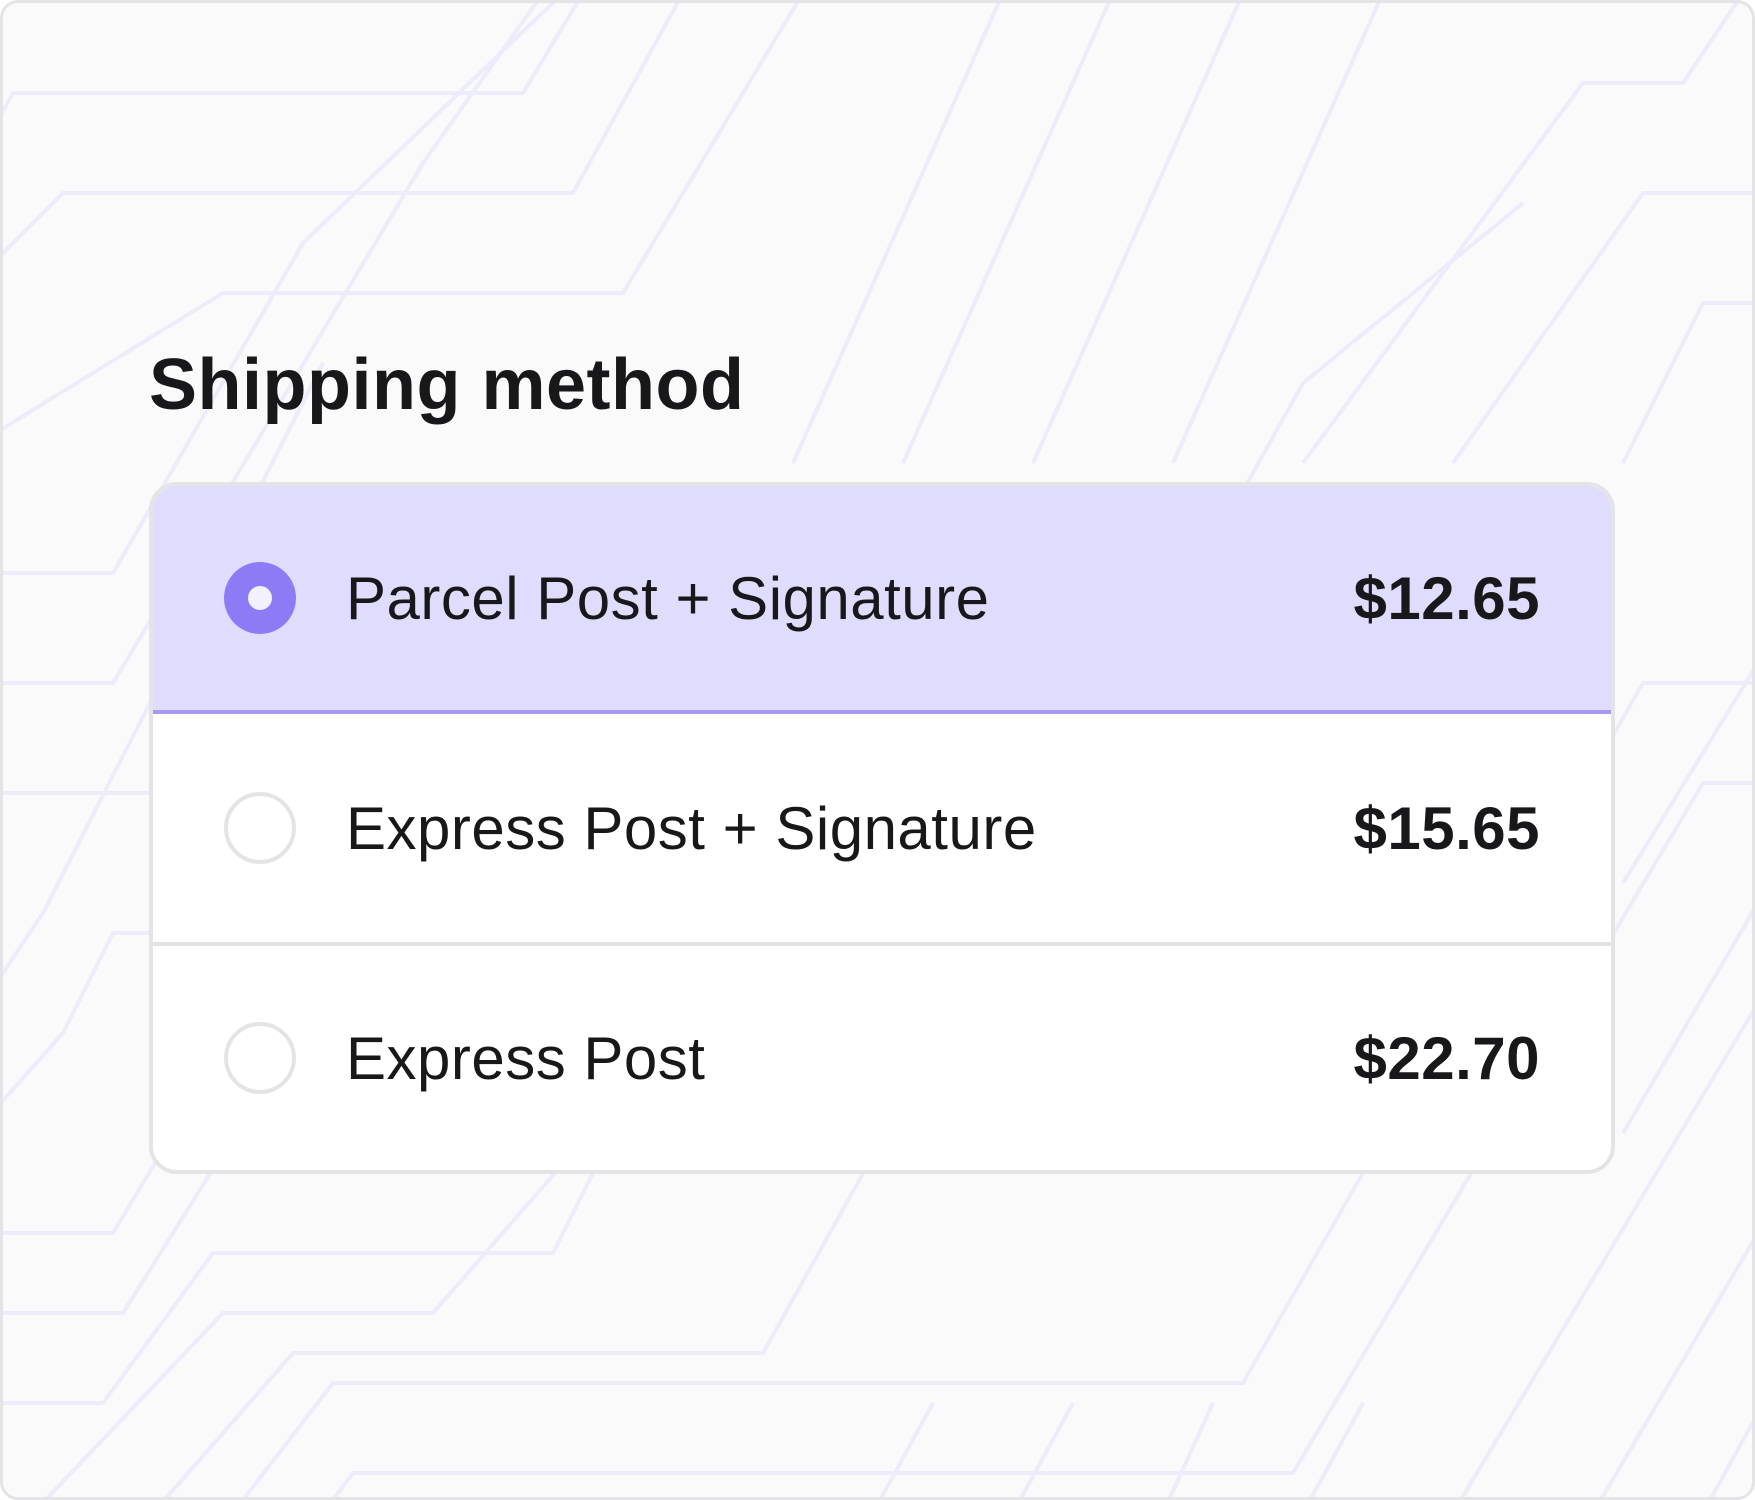 The image size is (1755, 1500). I want to click on shipping-option-express-post-signature: Express Post + Signature $15.65, so click(882, 828).